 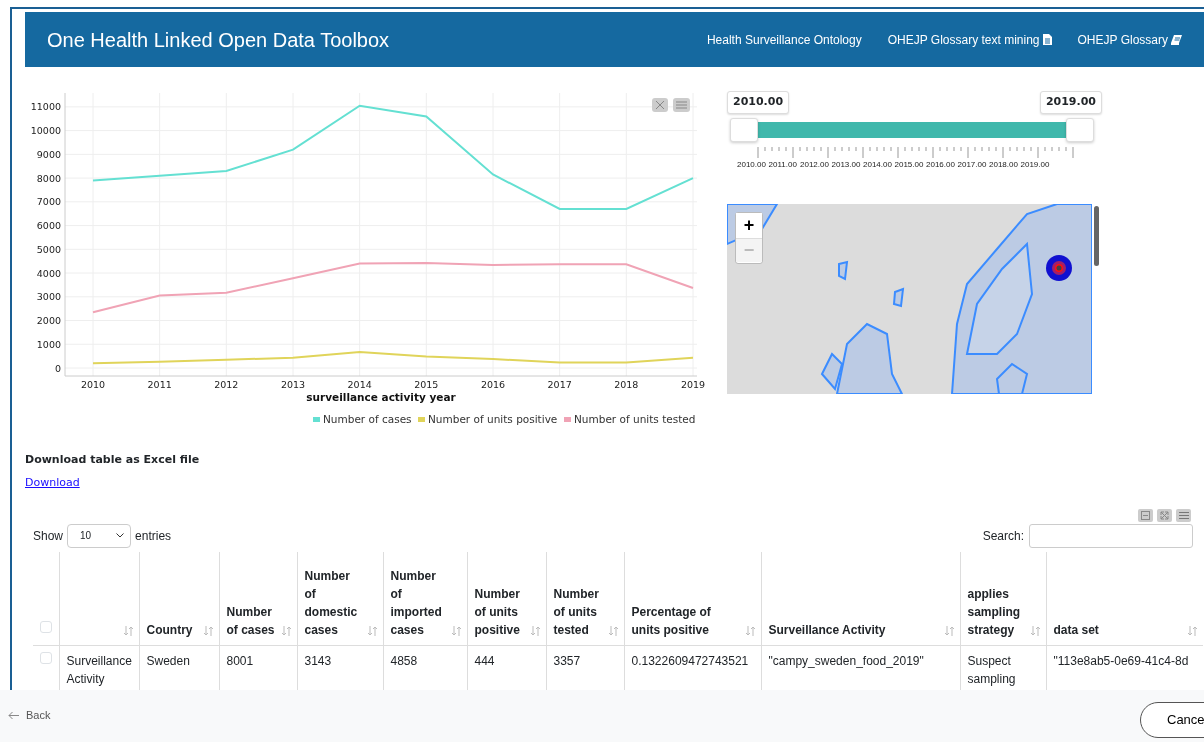 What do you see at coordinates (48, 226) in the screenshot?
I see `y-tick-label: 6000` at bounding box center [48, 226].